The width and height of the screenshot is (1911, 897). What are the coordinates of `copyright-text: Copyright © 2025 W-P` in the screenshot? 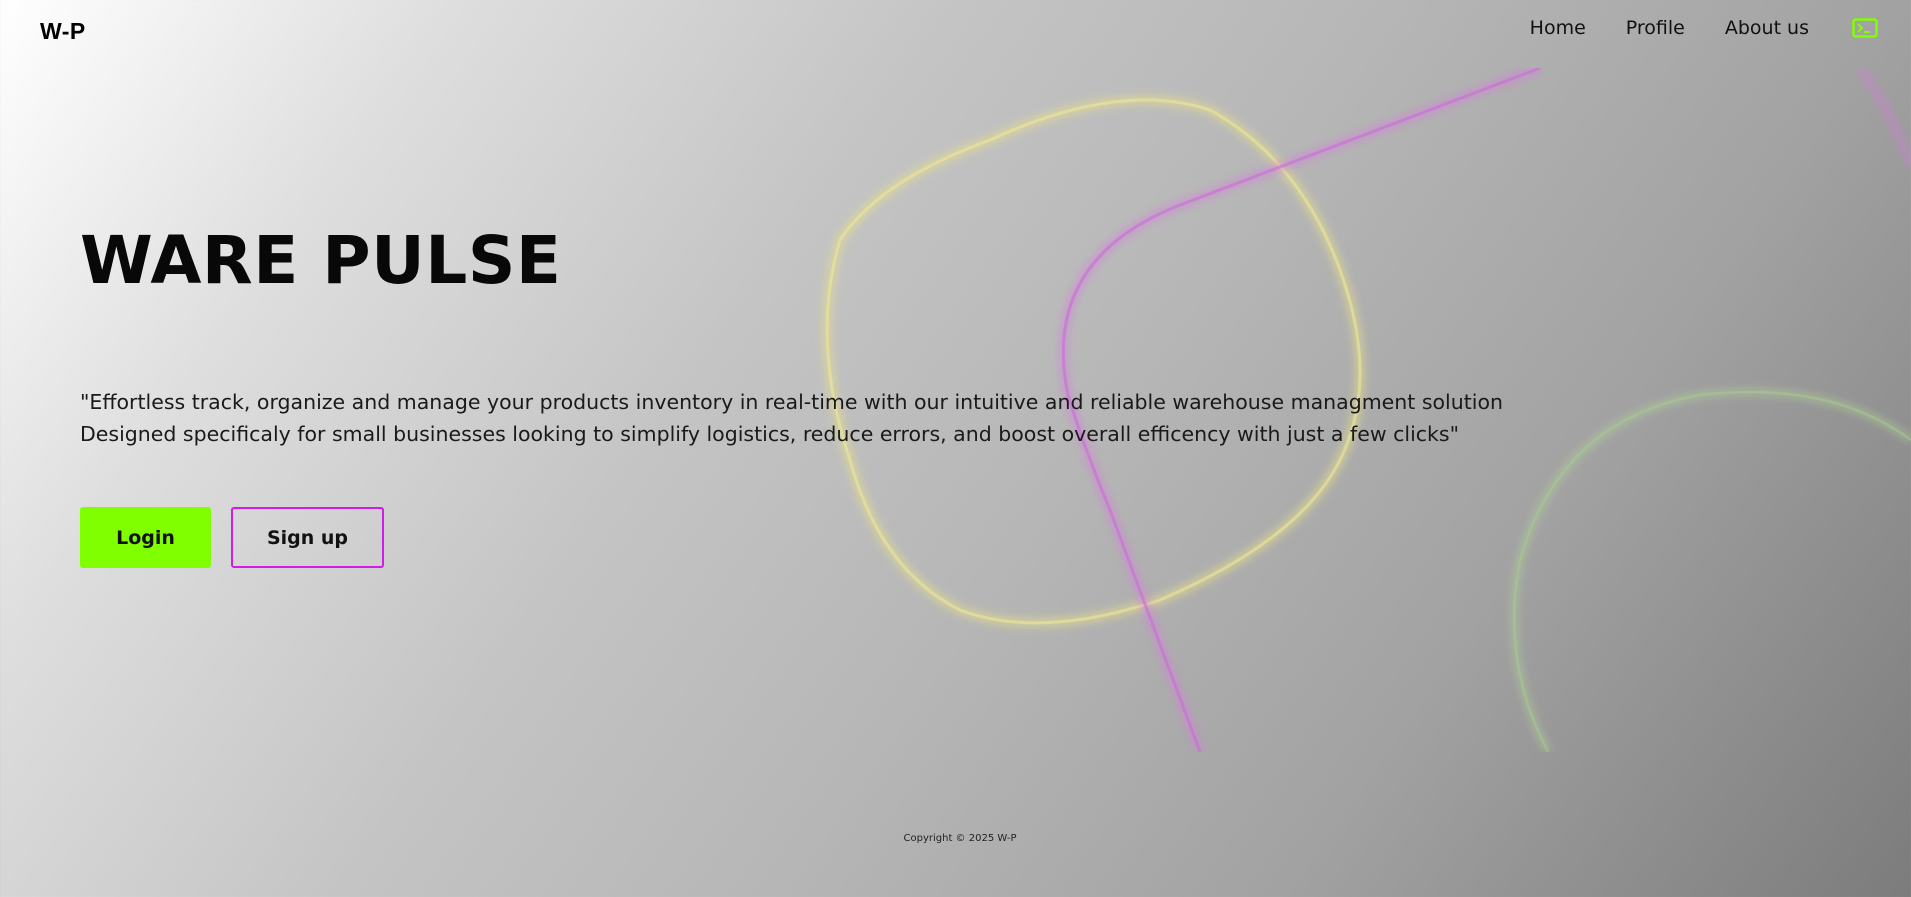 It's located at (960, 838).